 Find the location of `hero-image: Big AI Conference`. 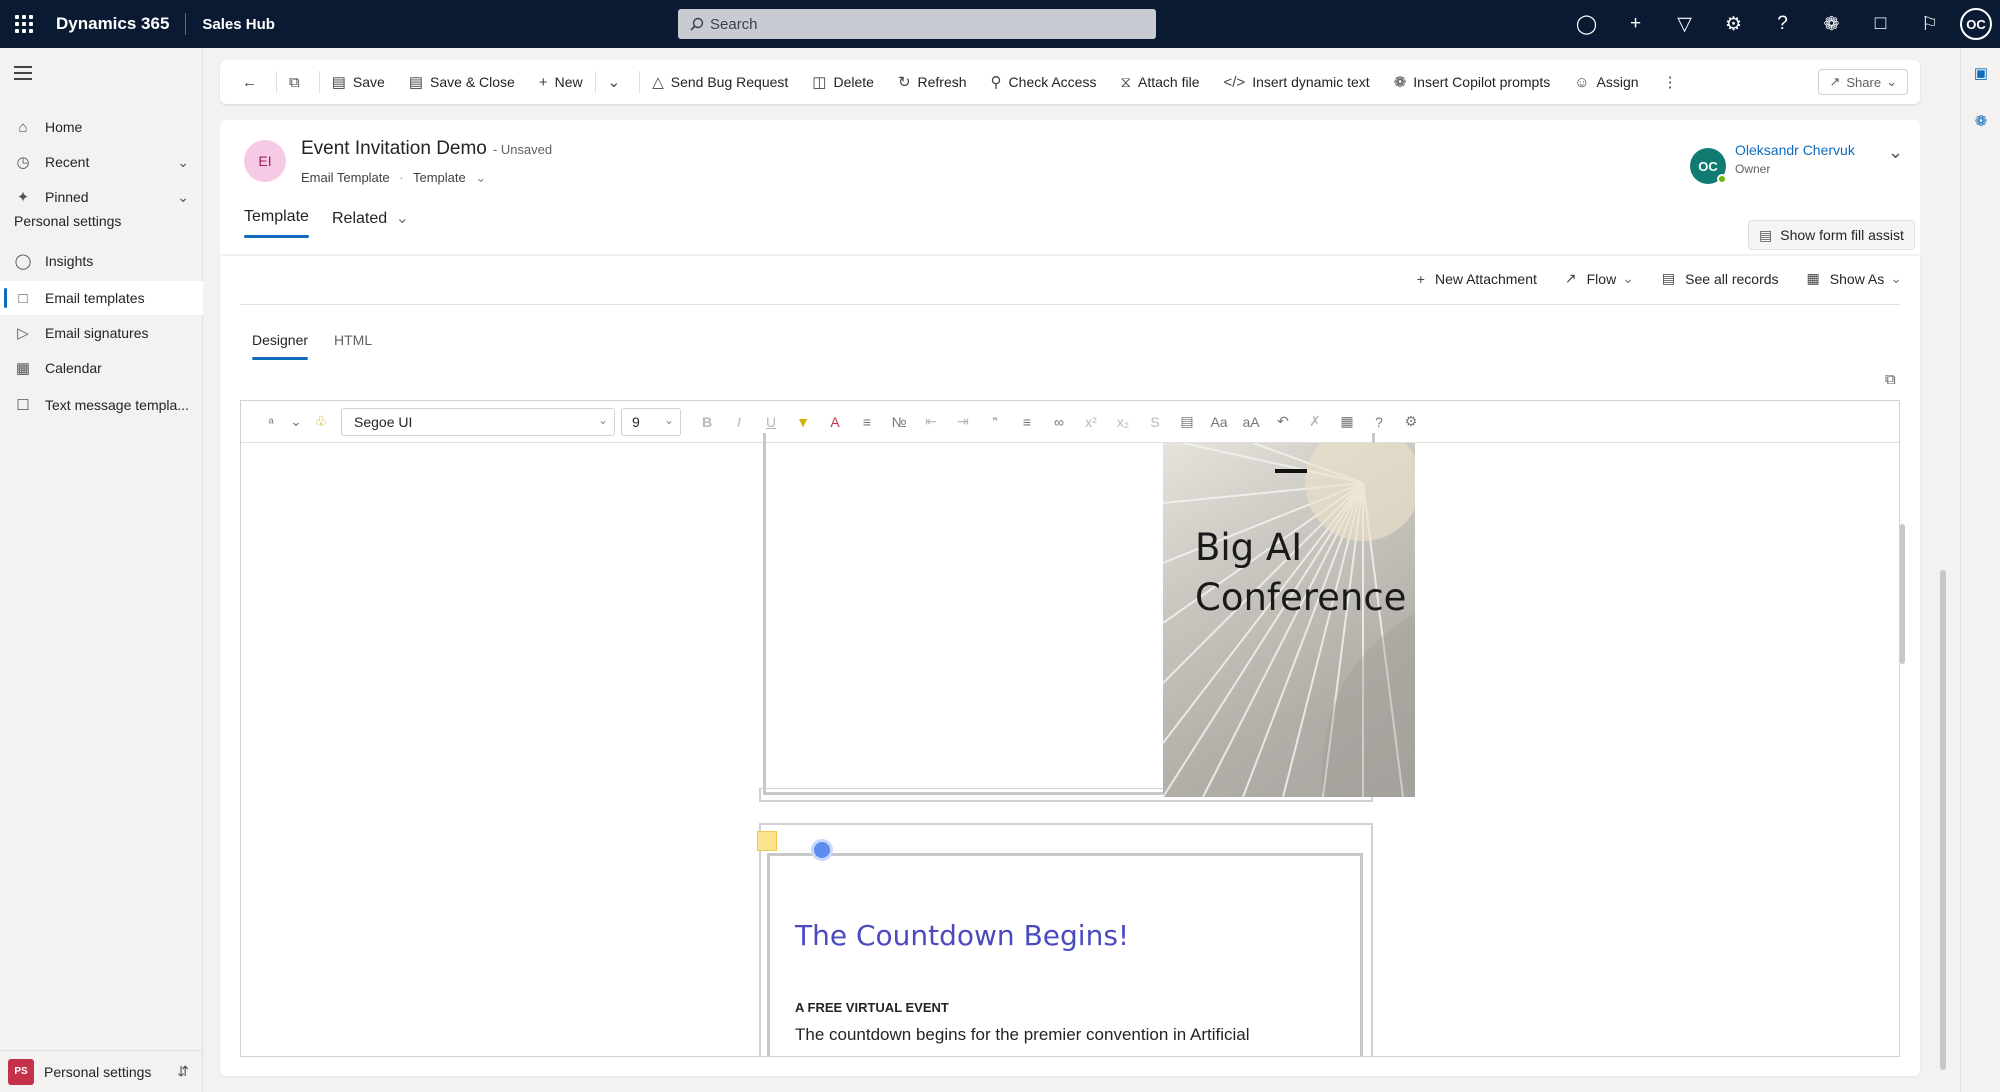

hero-image: Big AI Conference is located at coordinates (1289, 620).